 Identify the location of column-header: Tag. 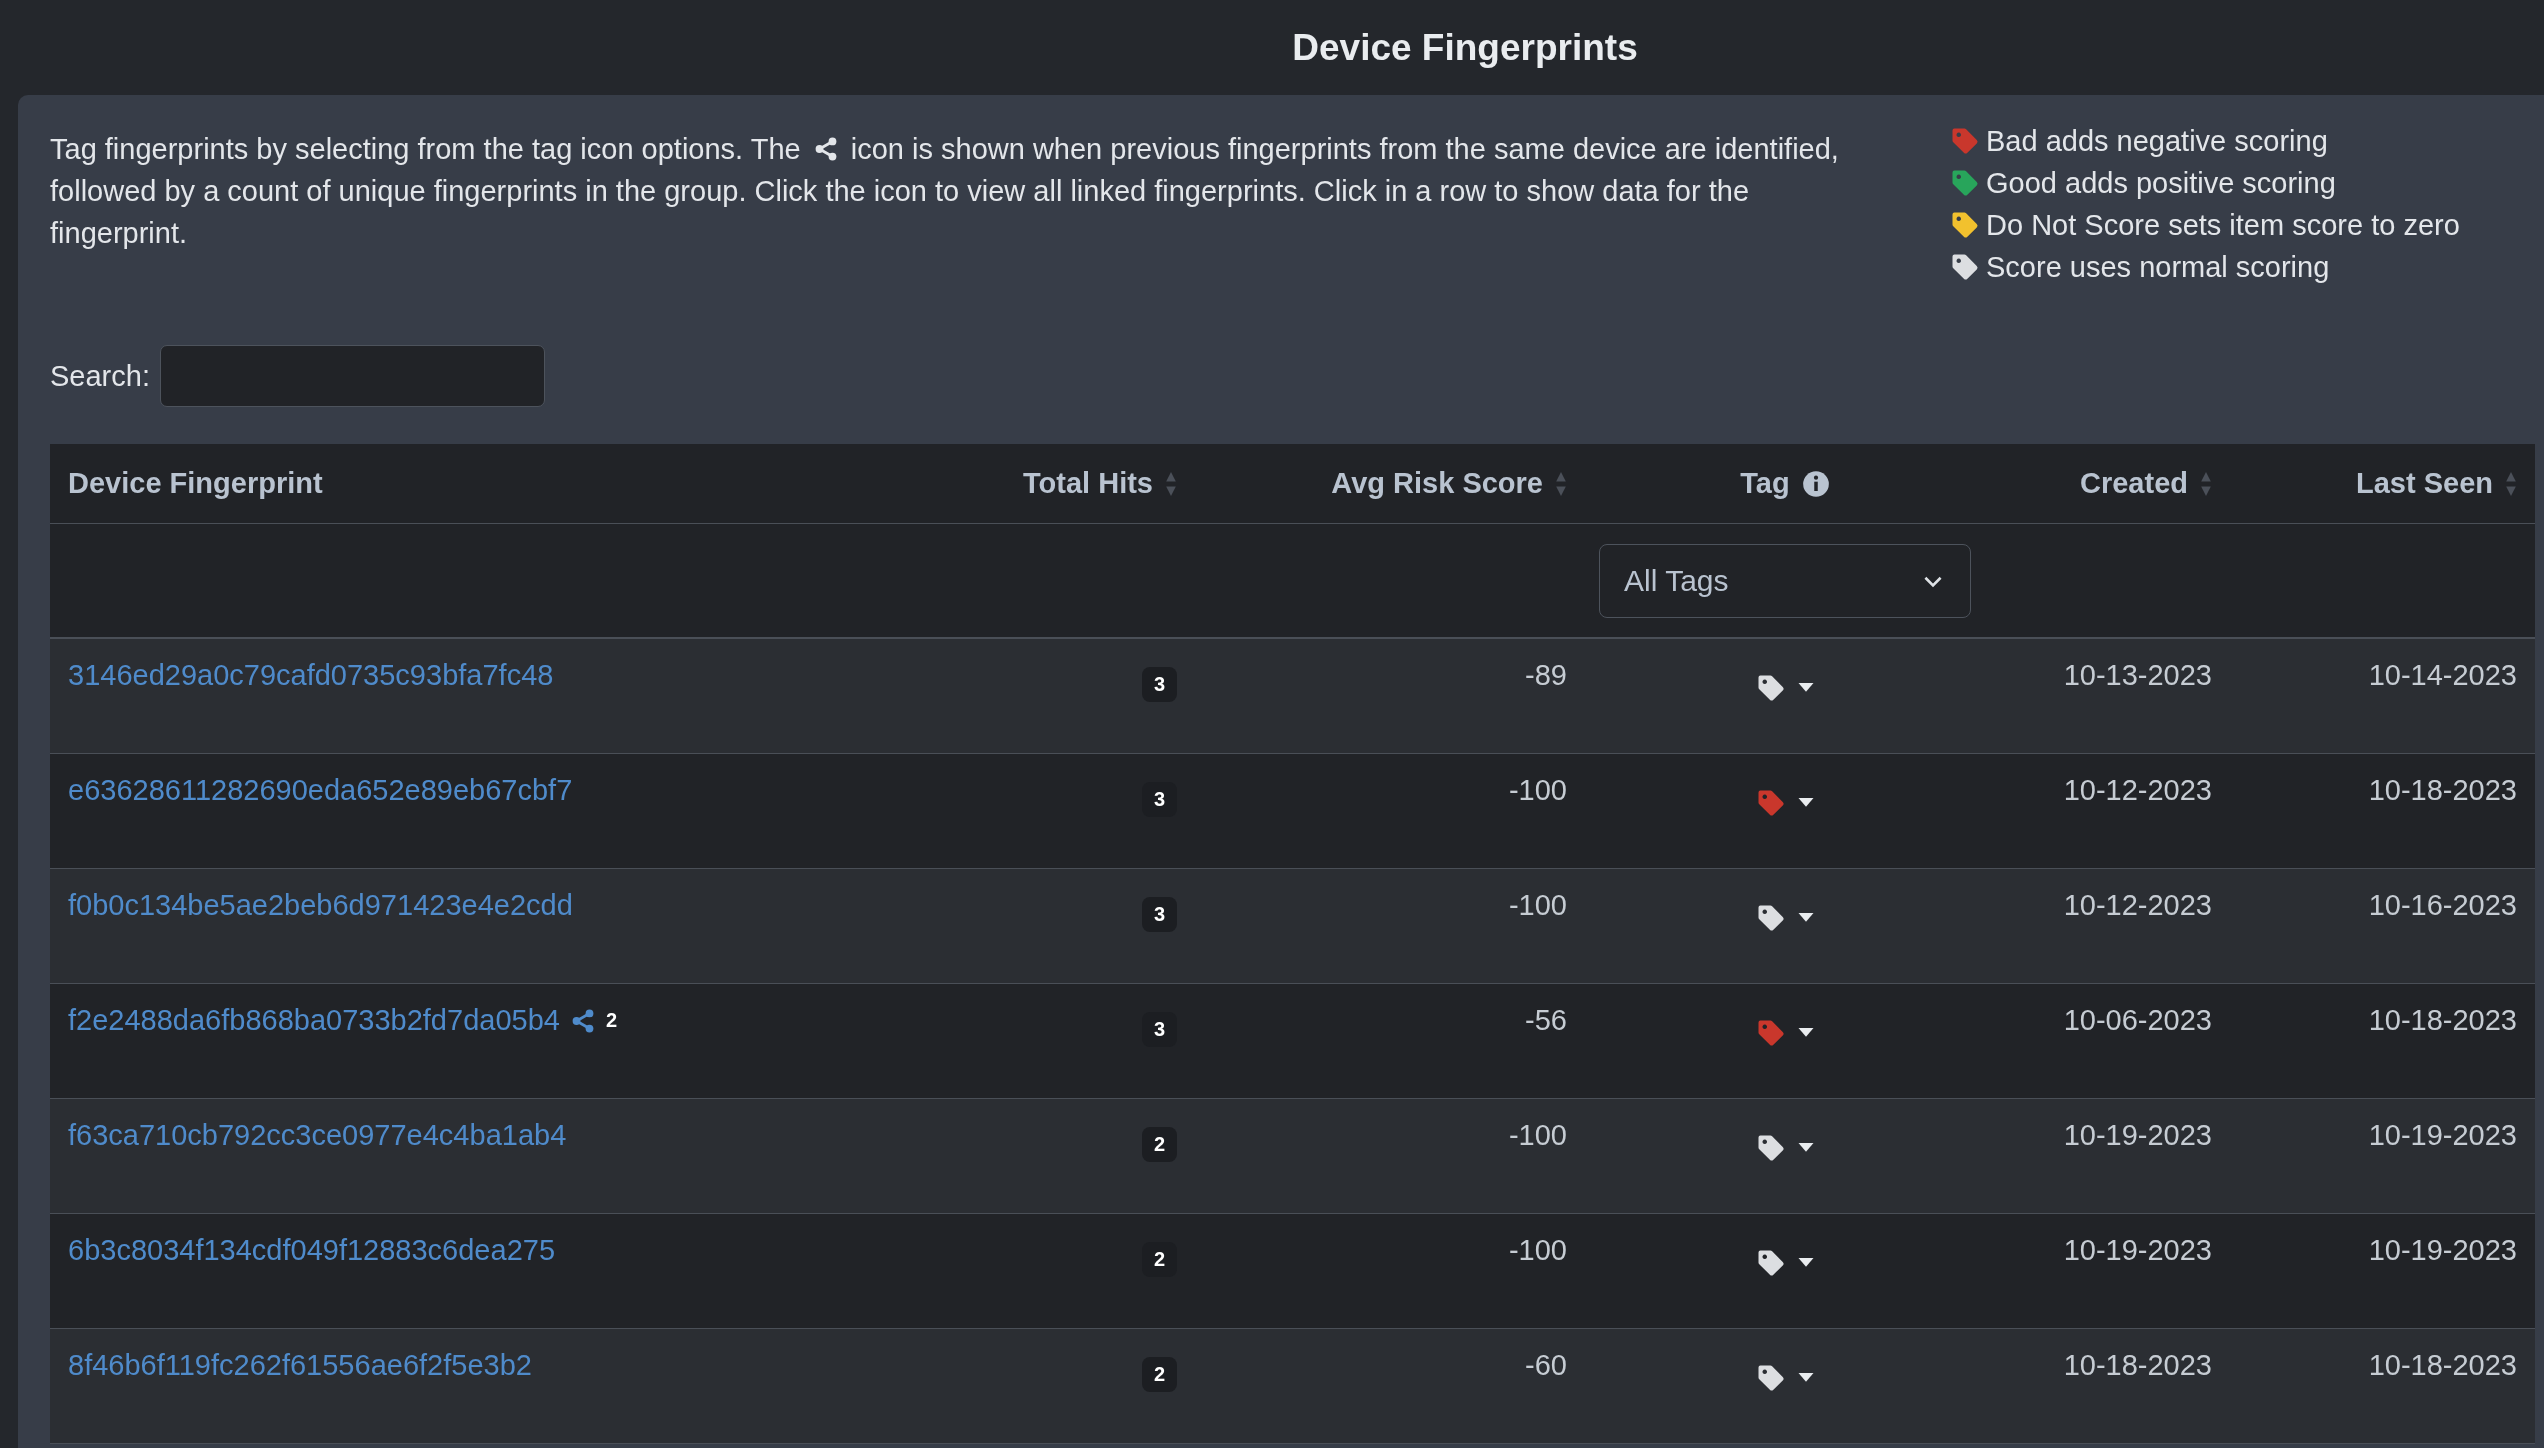
(1765, 483).